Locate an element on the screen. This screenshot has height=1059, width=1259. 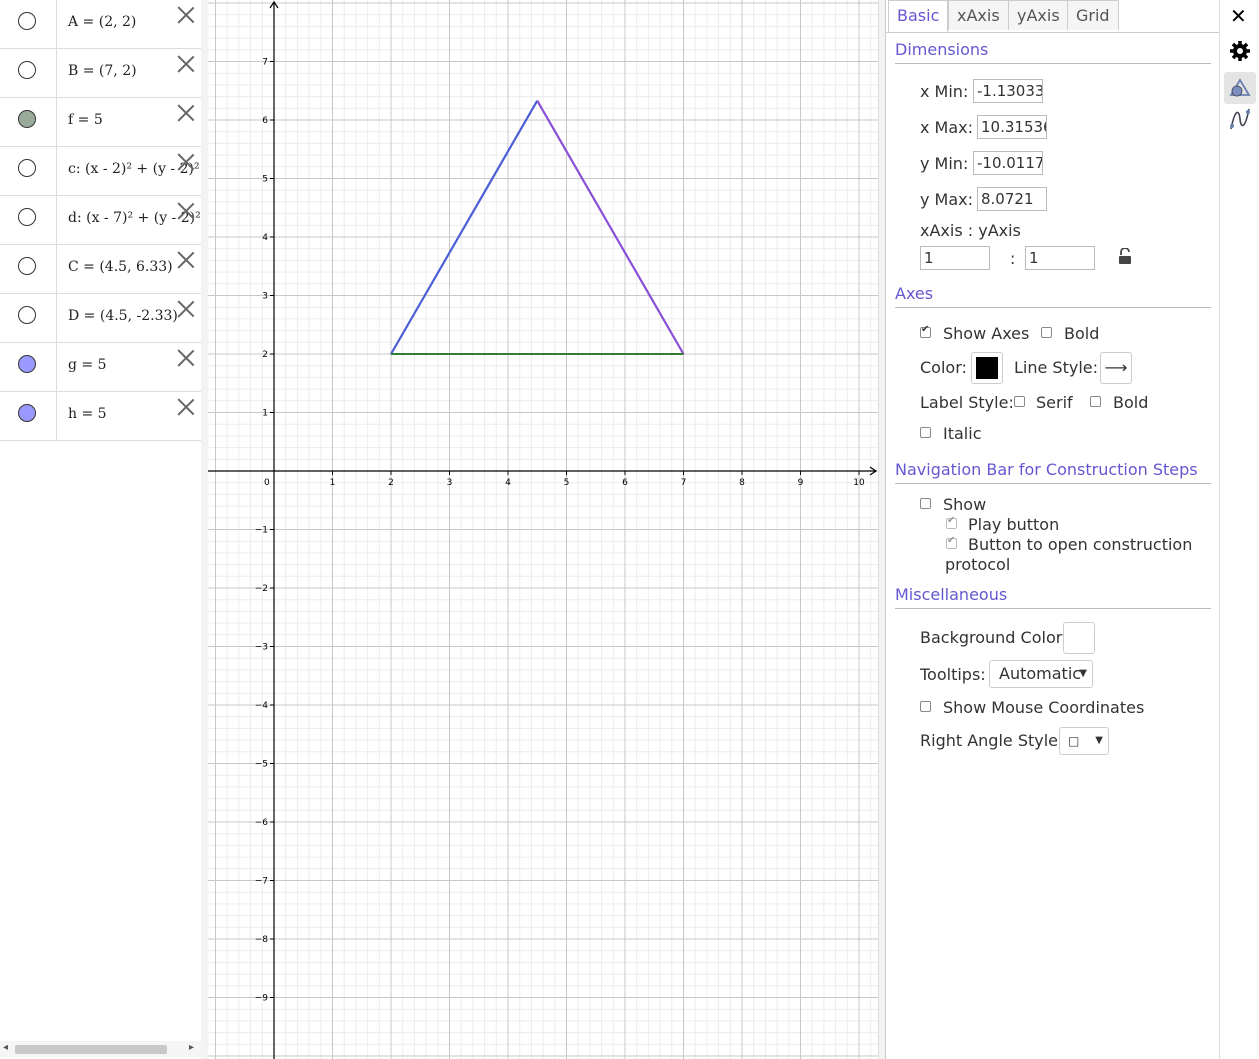
scroll-thumb is located at coordinates (91, 1049).